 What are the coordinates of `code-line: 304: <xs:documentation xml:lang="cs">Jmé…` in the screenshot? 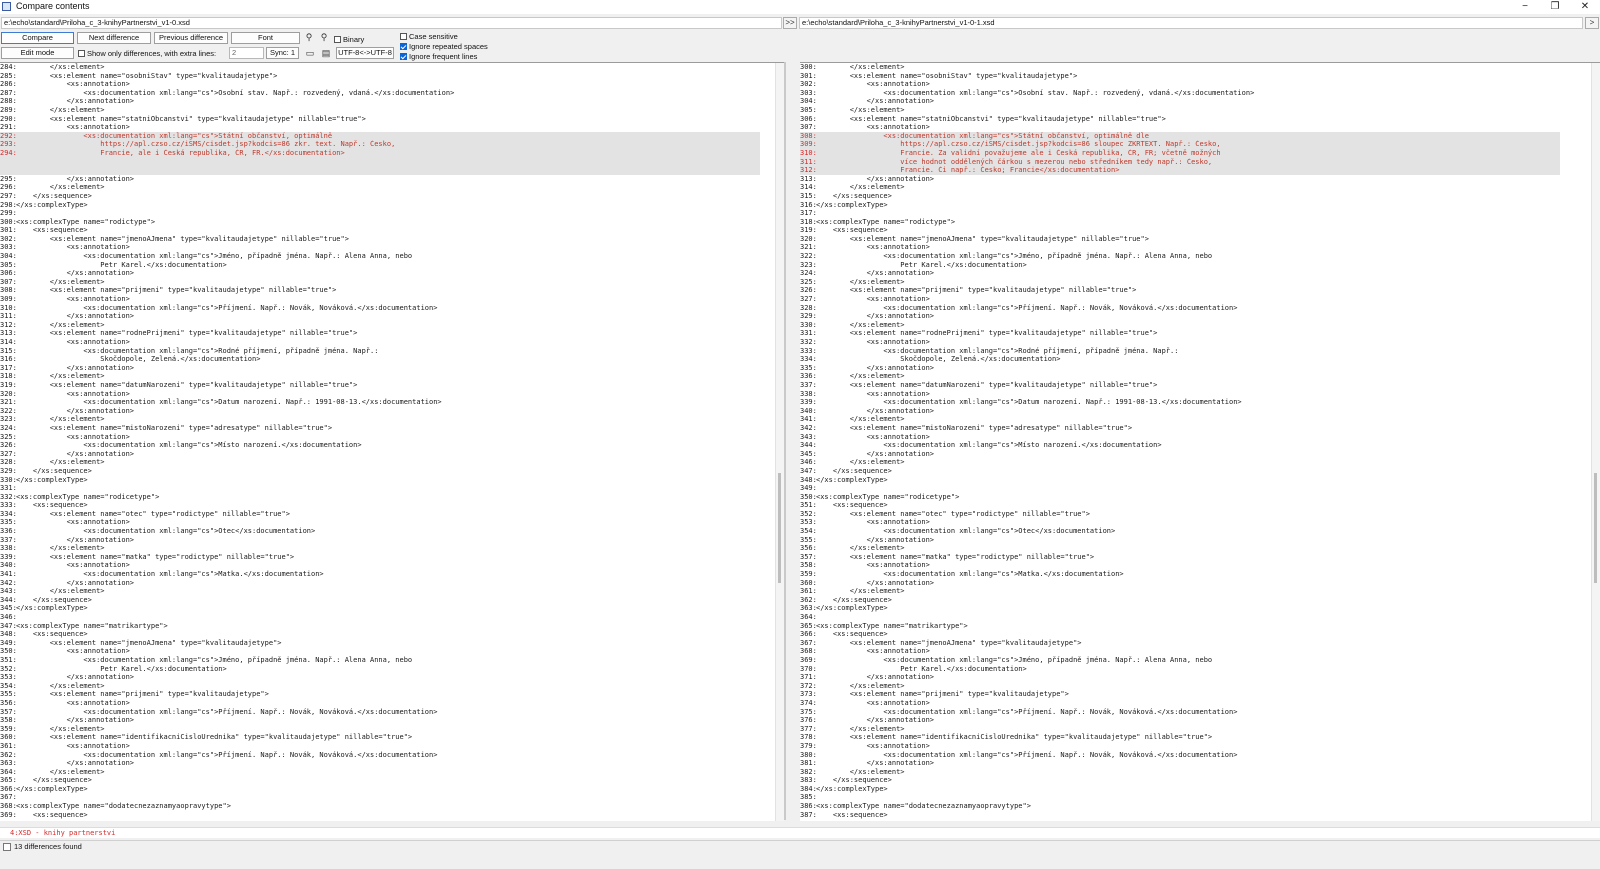 It's located at (380, 256).